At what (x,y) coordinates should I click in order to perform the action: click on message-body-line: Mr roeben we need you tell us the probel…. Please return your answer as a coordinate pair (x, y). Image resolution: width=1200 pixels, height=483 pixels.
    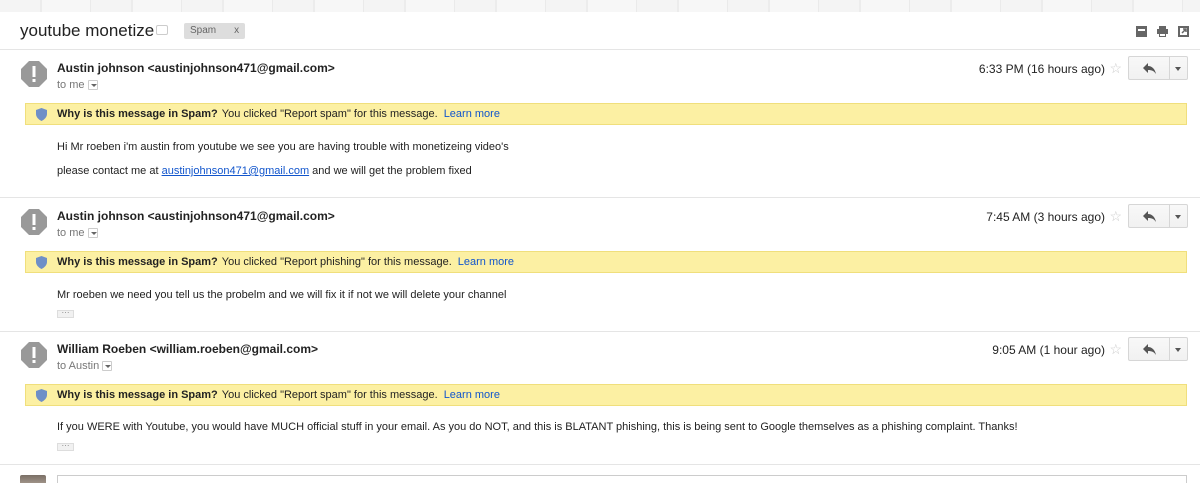
    Looking at the image, I should click on (282, 295).